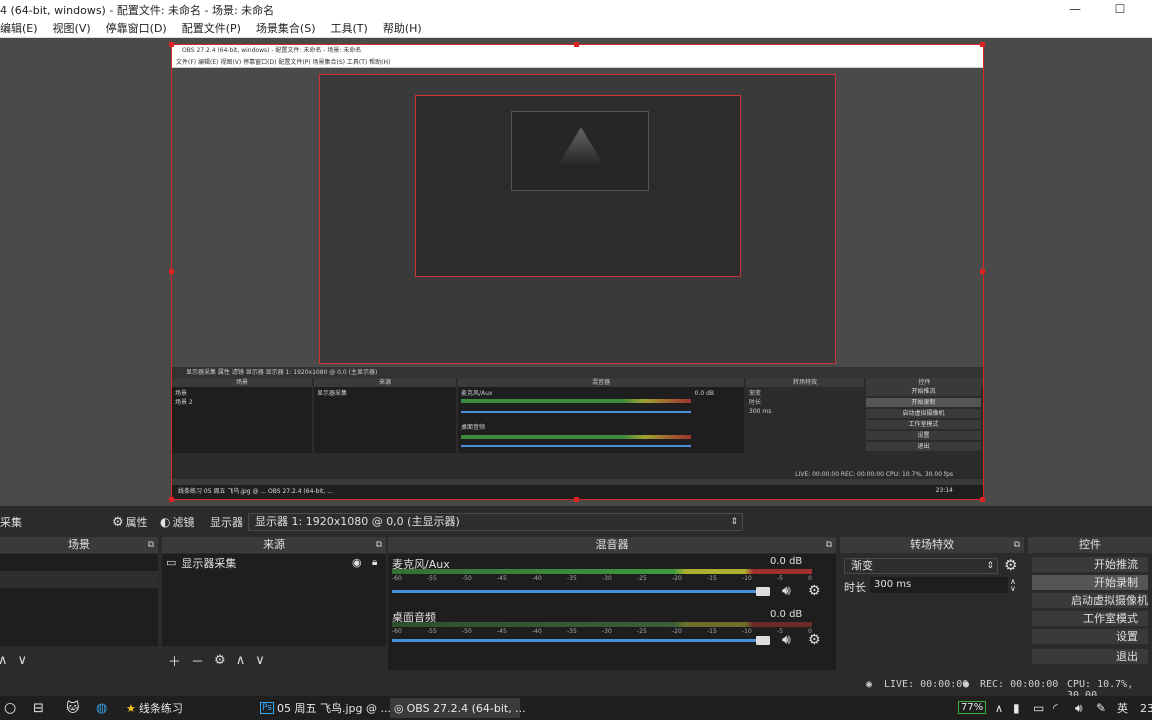  I want to click on start-virtual-camera-button: 启动虚拟摄像机, so click(1090, 600).